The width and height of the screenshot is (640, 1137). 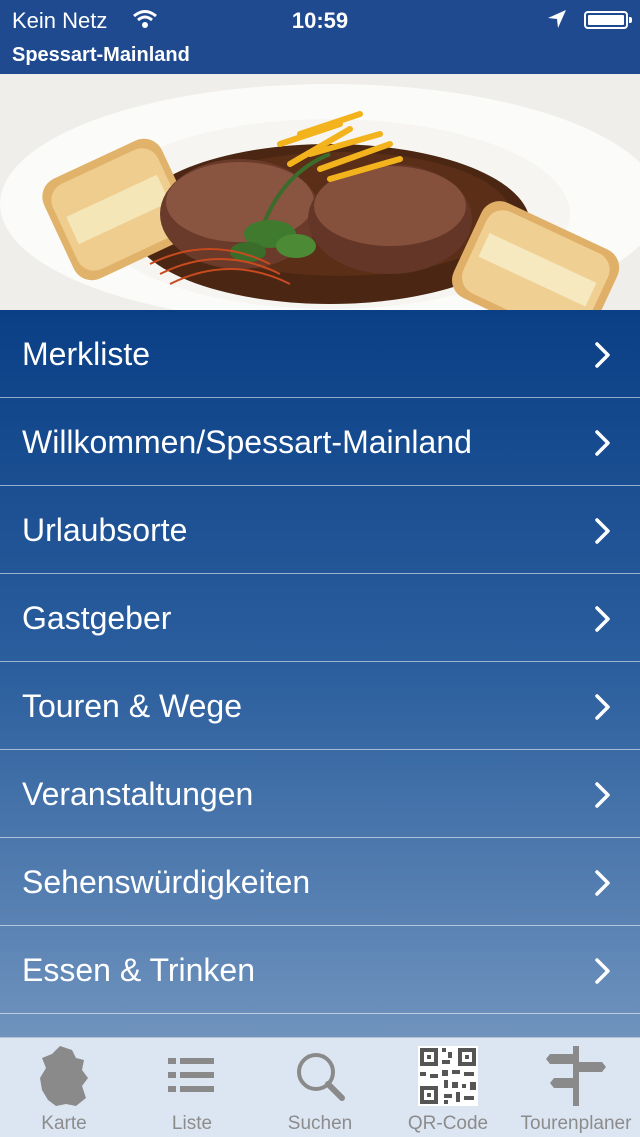 I want to click on menu-item-veranstaltungen: Veranstaltungen, so click(x=320, y=794).